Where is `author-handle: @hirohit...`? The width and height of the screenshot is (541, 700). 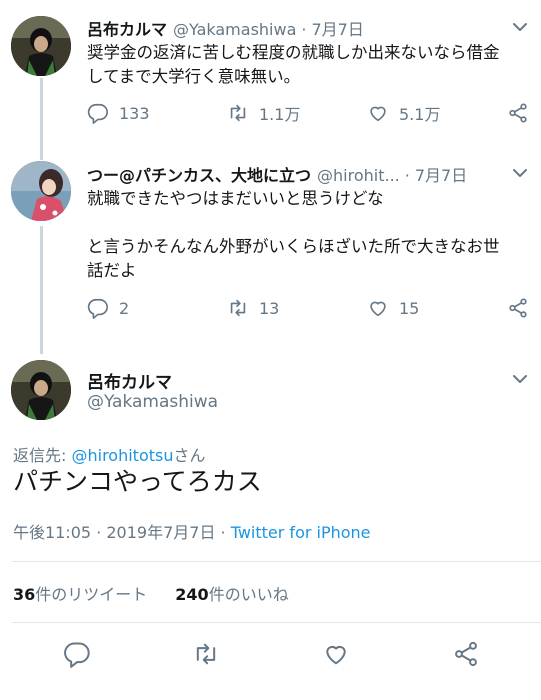 author-handle: @hirohit... is located at coordinates (358, 175).